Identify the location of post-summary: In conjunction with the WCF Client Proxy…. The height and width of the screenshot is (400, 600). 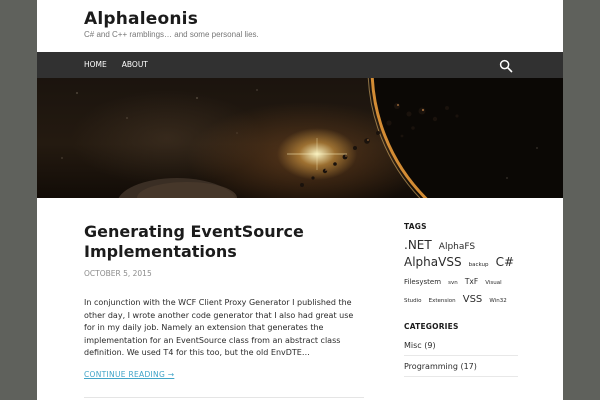
(219, 327).